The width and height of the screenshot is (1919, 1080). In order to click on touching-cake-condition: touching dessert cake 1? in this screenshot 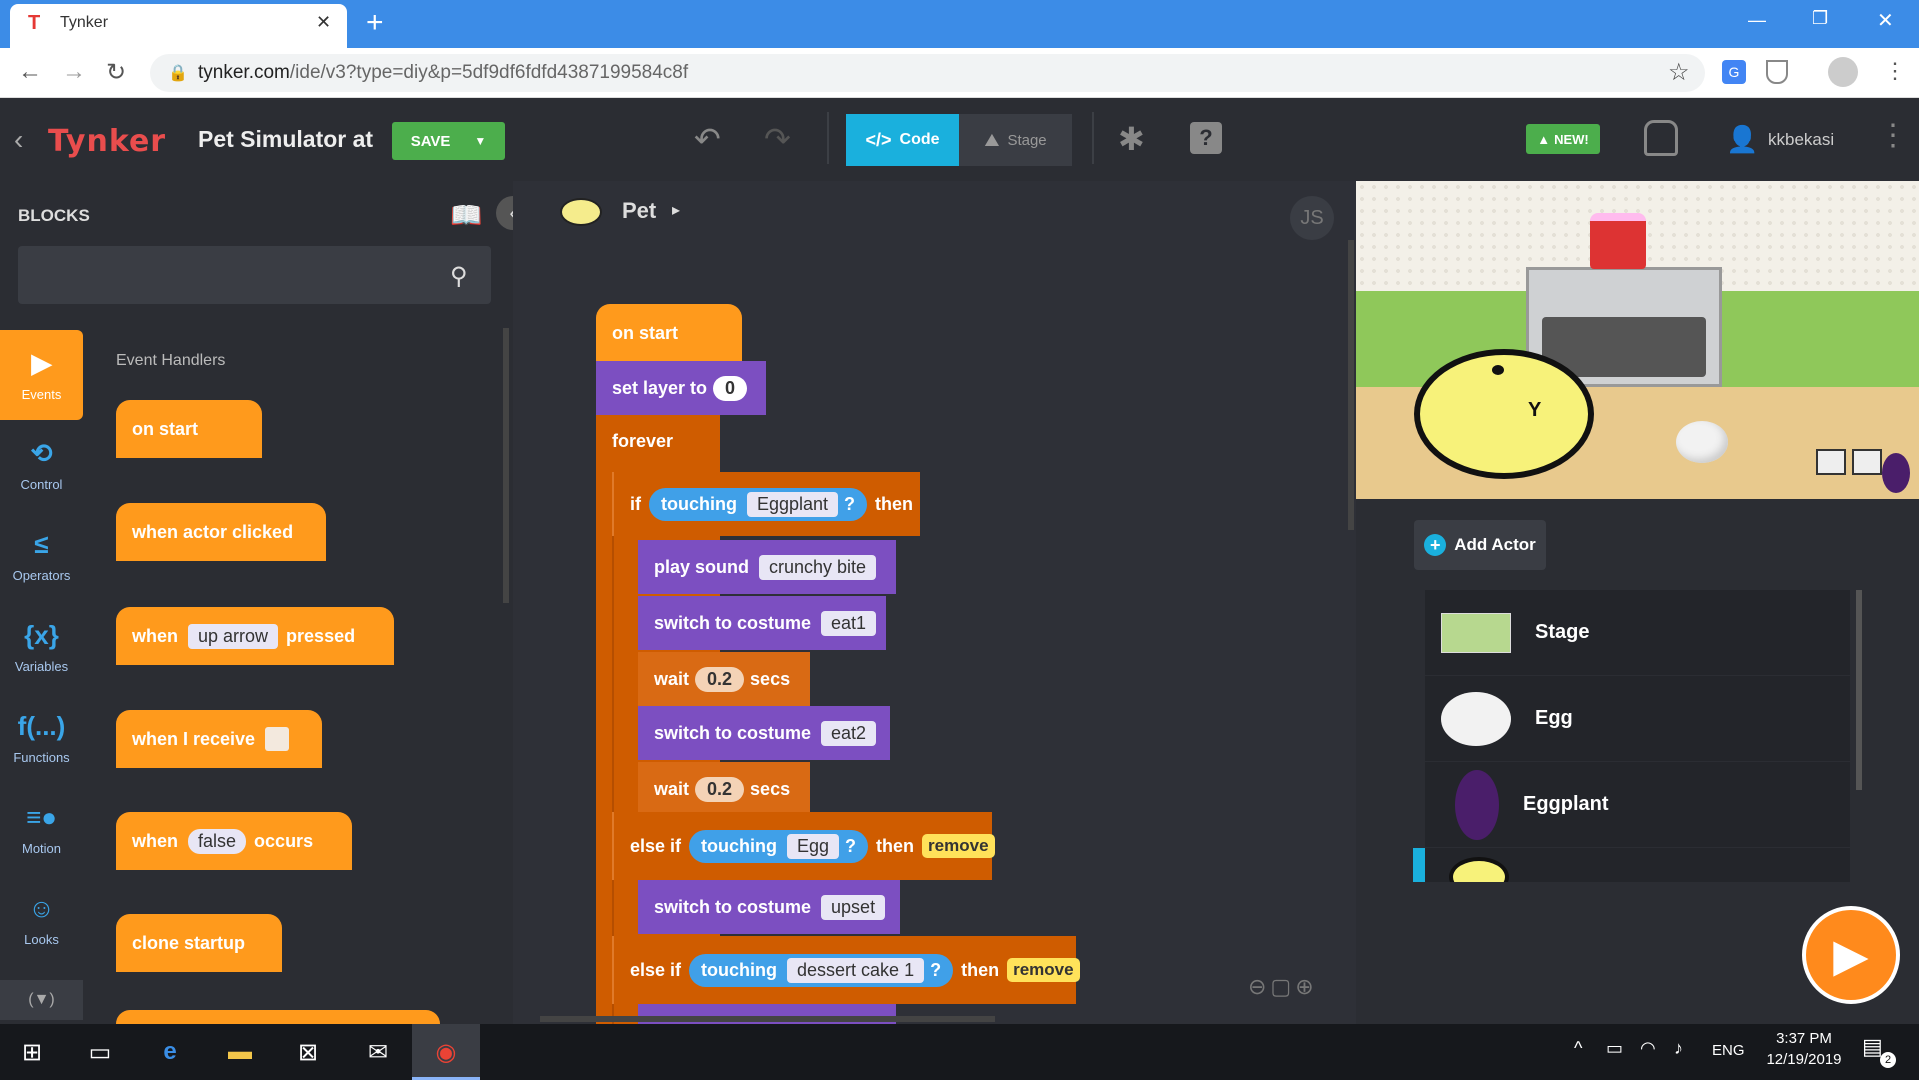, I will do `click(821, 970)`.